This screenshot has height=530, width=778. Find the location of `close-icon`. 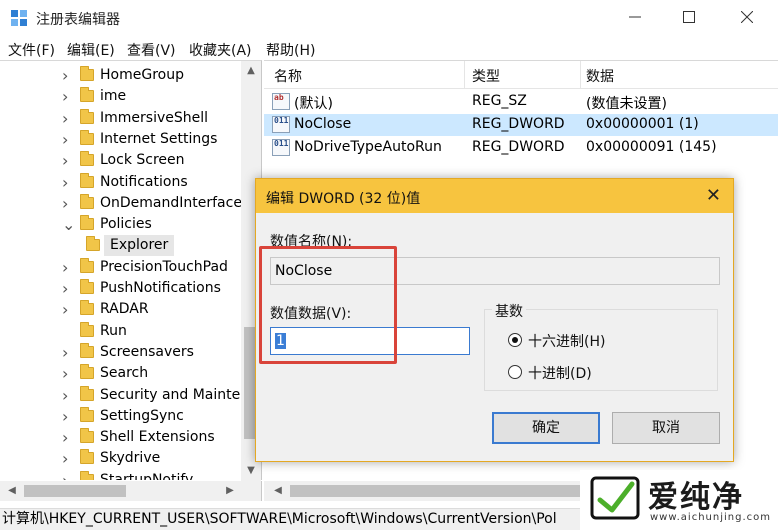

close-icon is located at coordinates (747, 17).